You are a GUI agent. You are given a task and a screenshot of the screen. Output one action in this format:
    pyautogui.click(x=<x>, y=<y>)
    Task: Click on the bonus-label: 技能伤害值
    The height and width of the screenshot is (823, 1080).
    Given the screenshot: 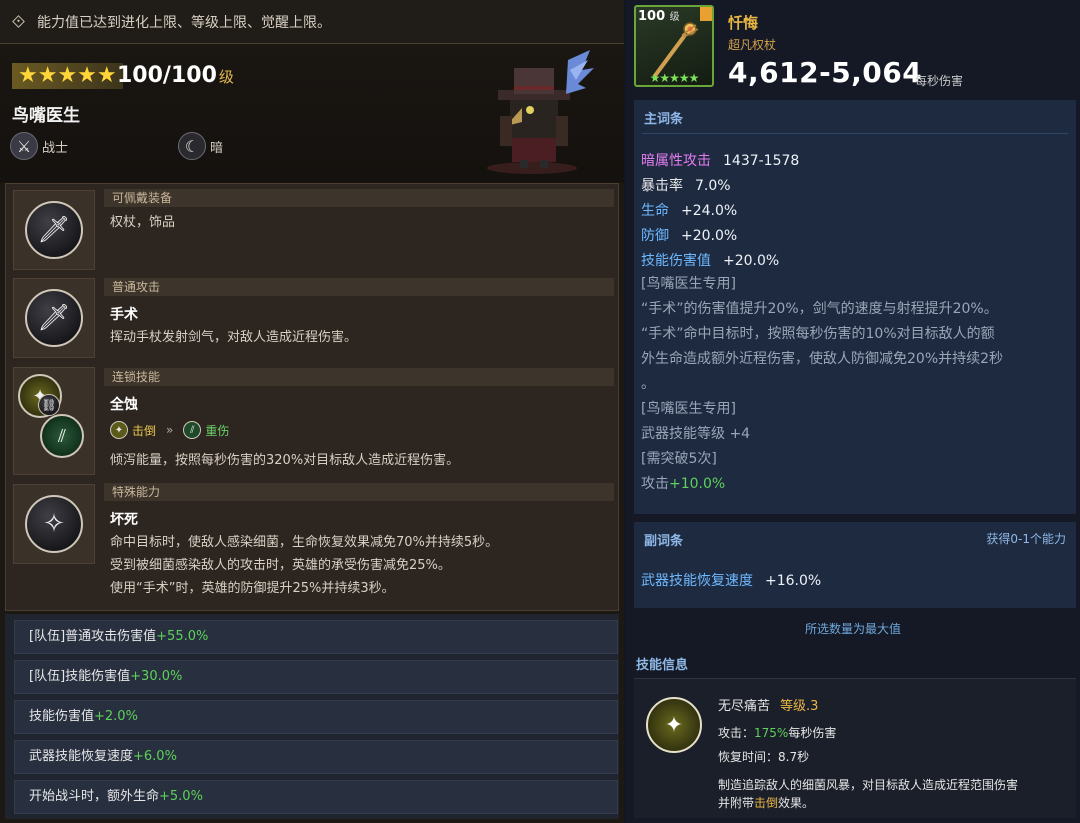 What is the action you would take?
    pyautogui.click(x=62, y=716)
    